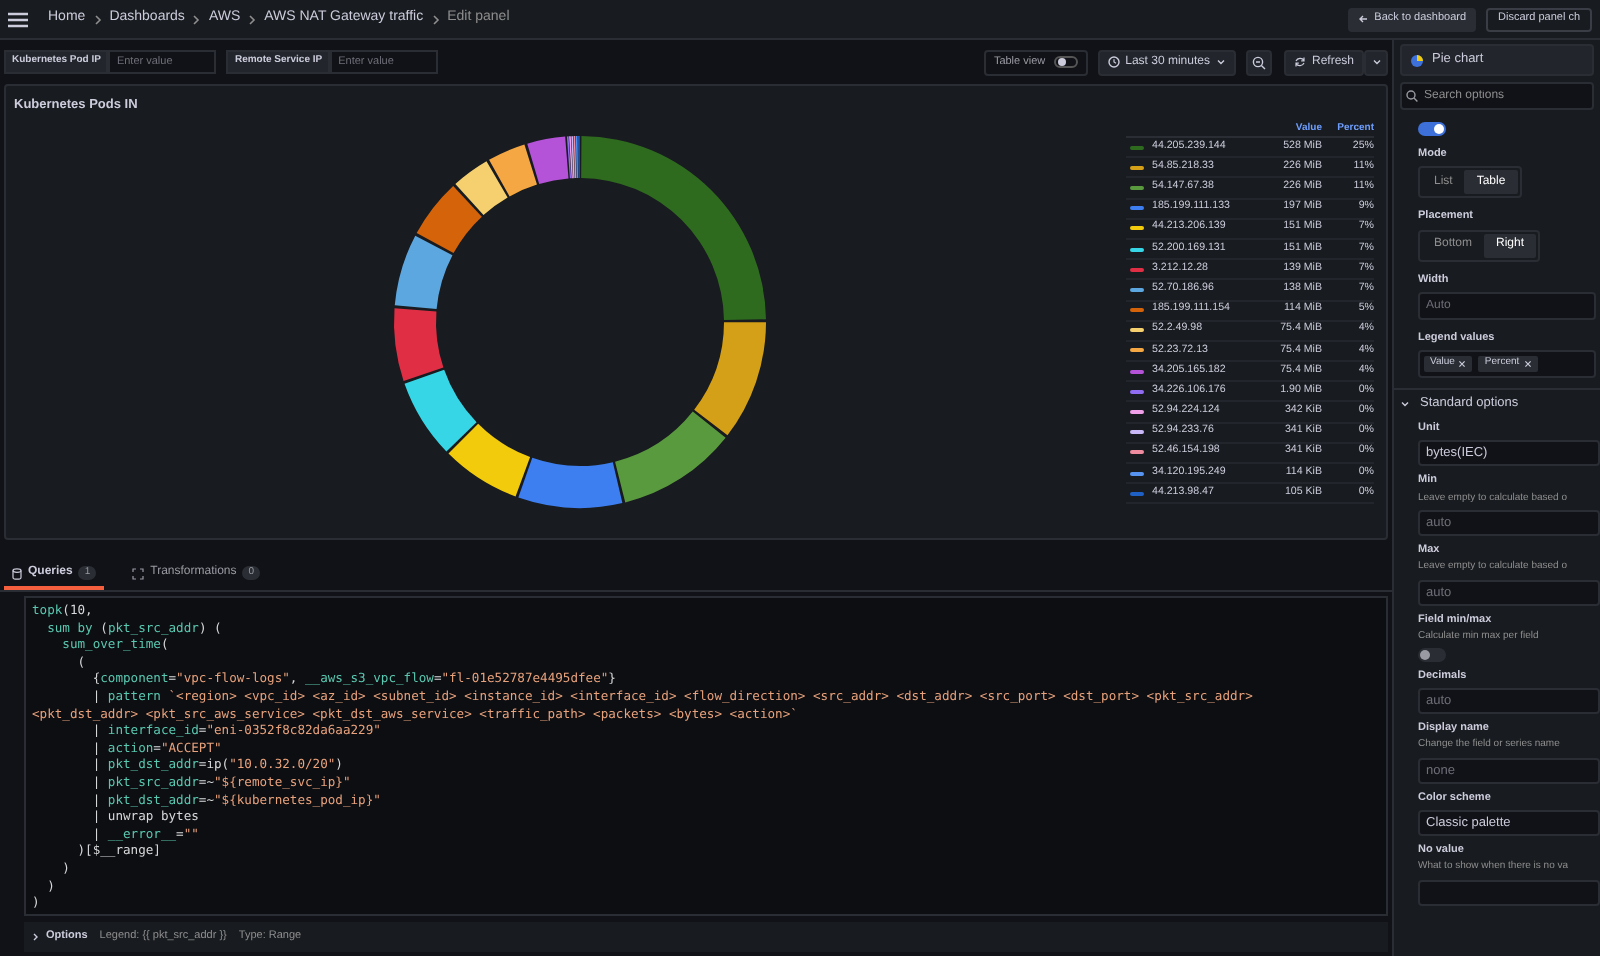 This screenshot has height=956, width=1600. I want to click on database-icon, so click(17, 573).